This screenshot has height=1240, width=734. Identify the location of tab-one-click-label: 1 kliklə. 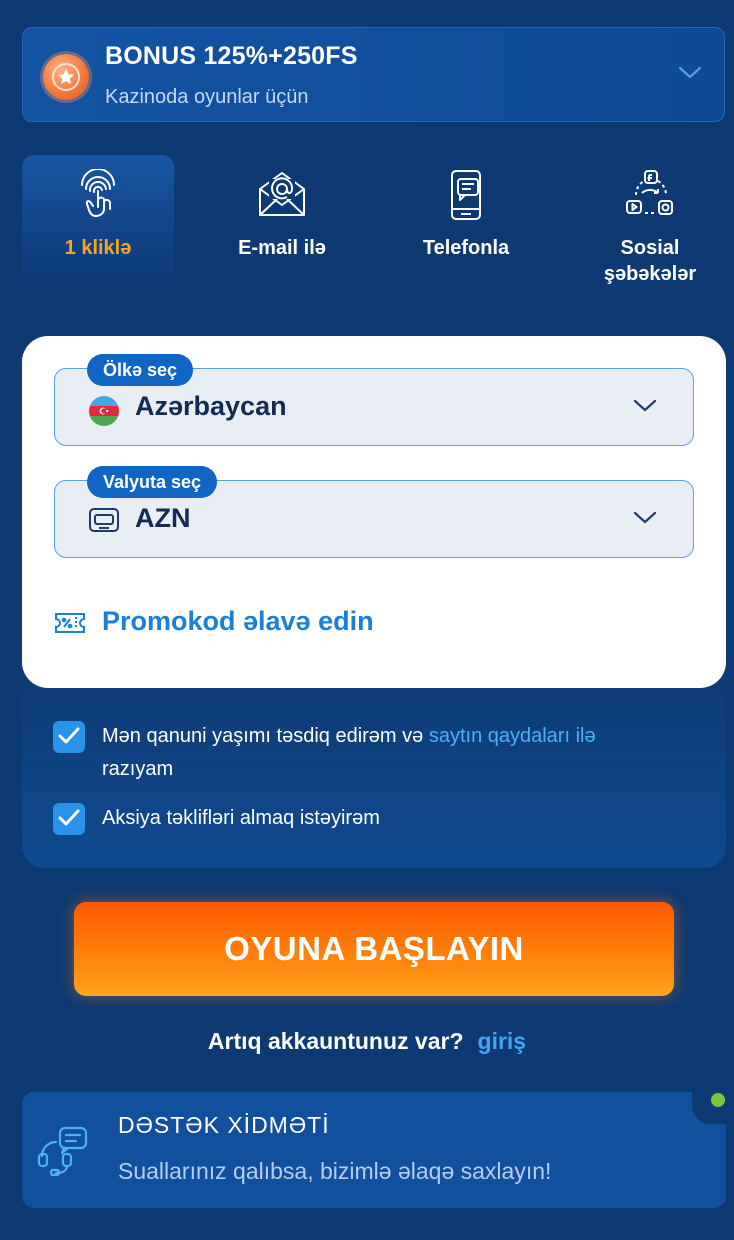
(98, 248).